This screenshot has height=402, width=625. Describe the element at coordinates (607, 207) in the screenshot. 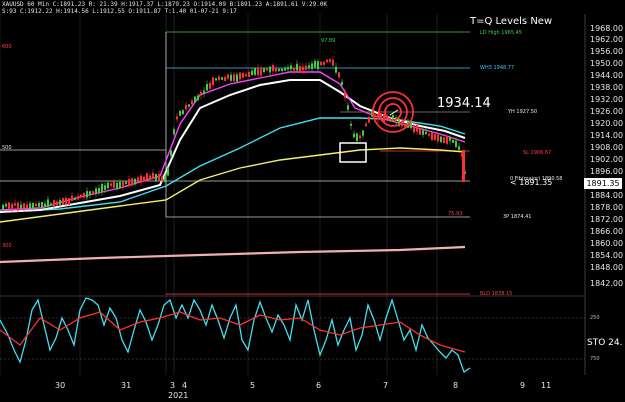

I see `y-tick: 1878.00` at that location.